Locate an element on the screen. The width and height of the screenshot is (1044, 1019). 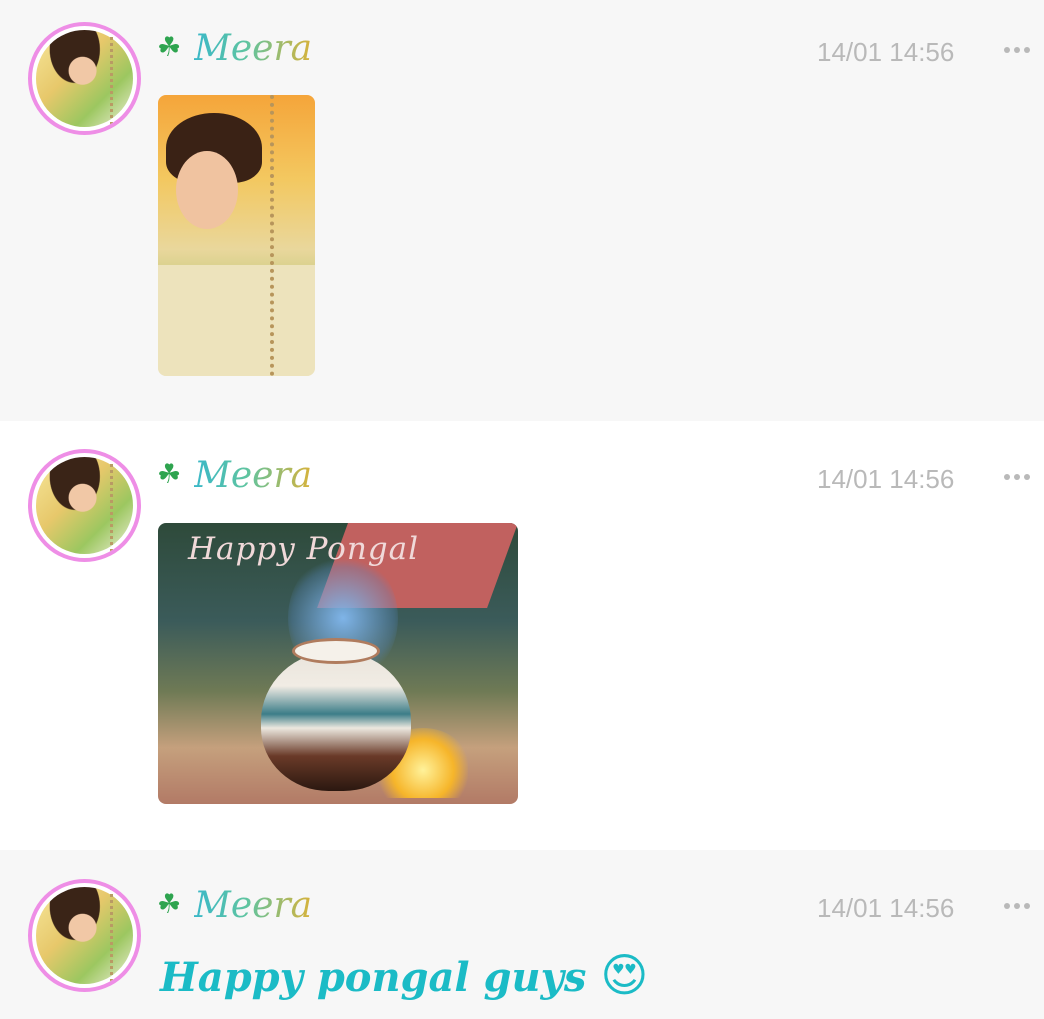
image-caption: Happy Pongal is located at coordinates (304, 549).